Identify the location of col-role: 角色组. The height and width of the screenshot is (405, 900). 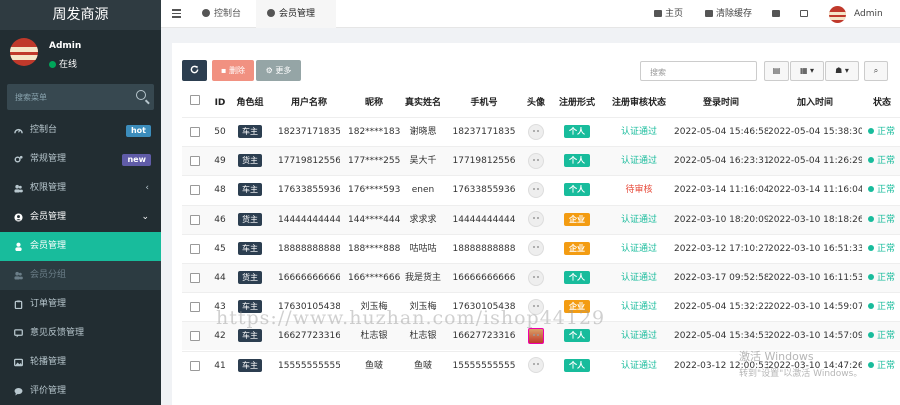
(250, 103).